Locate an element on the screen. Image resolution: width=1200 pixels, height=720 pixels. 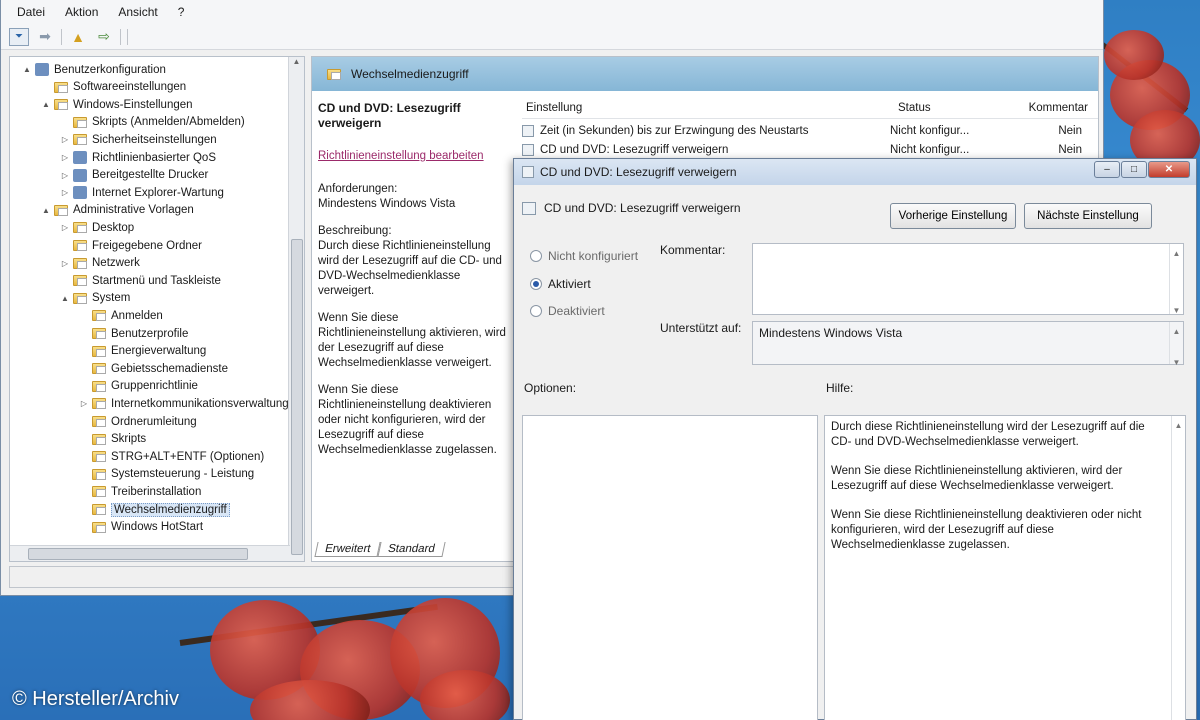
radio-disabled: Deaktiviert is located at coordinates (567, 311).